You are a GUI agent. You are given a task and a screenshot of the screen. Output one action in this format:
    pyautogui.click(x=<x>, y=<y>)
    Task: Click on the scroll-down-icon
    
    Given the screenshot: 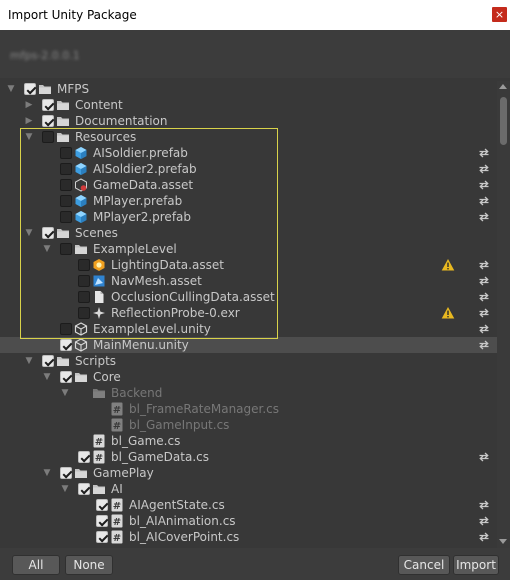 What is the action you would take?
    pyautogui.click(x=503, y=541)
    